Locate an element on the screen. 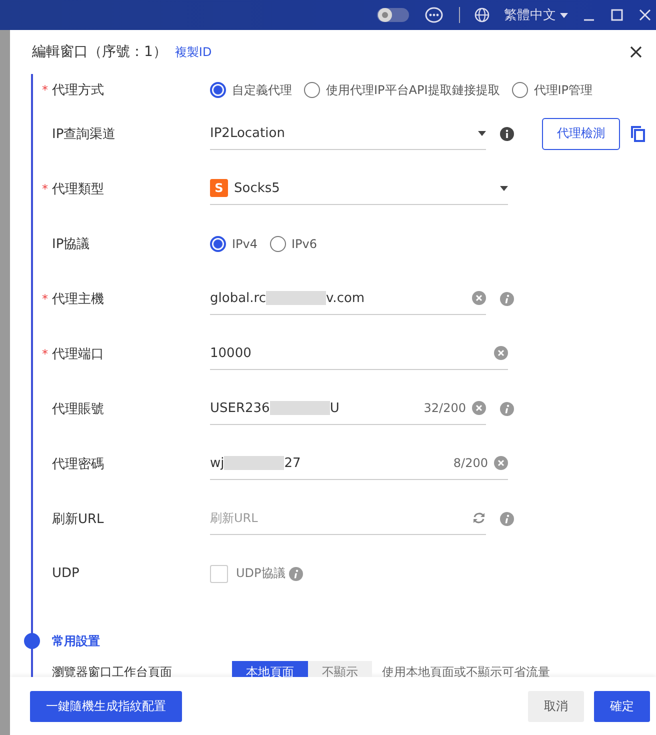  theme-toggle is located at coordinates (393, 15).